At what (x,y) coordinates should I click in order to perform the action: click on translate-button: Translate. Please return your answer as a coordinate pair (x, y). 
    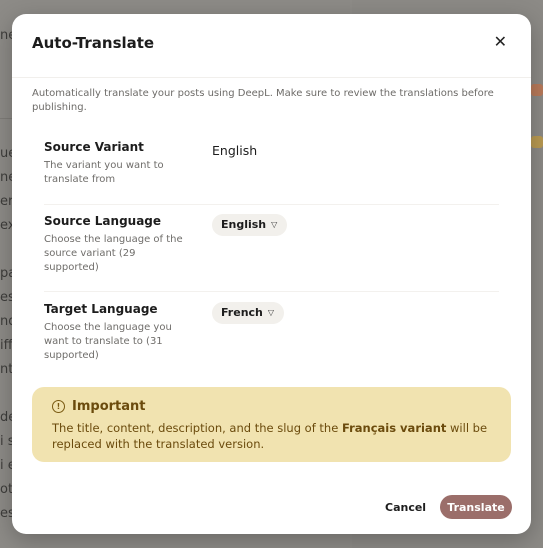
    Looking at the image, I should click on (476, 507).